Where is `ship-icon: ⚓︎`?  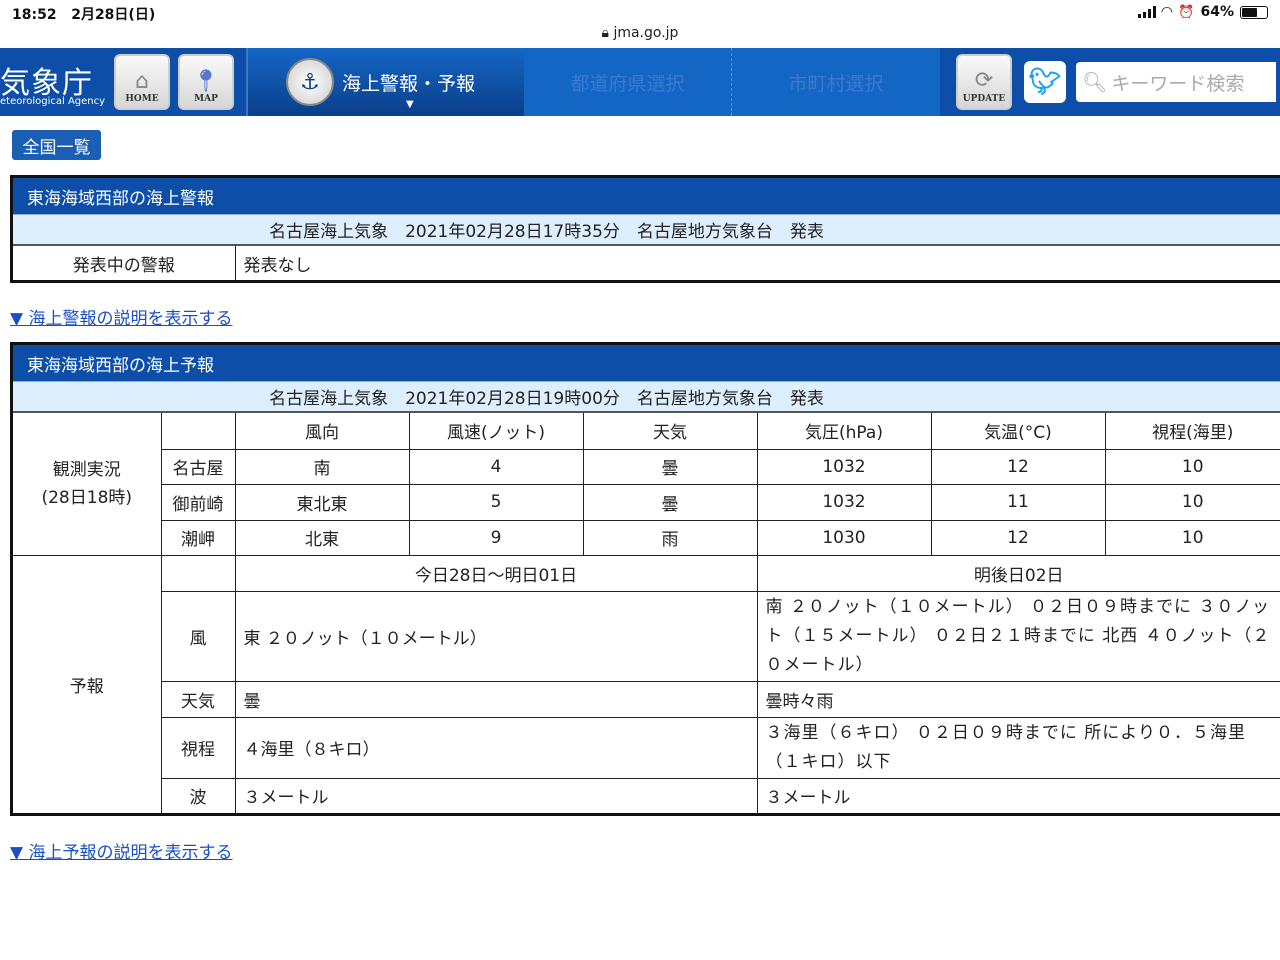 ship-icon: ⚓︎ is located at coordinates (310, 82).